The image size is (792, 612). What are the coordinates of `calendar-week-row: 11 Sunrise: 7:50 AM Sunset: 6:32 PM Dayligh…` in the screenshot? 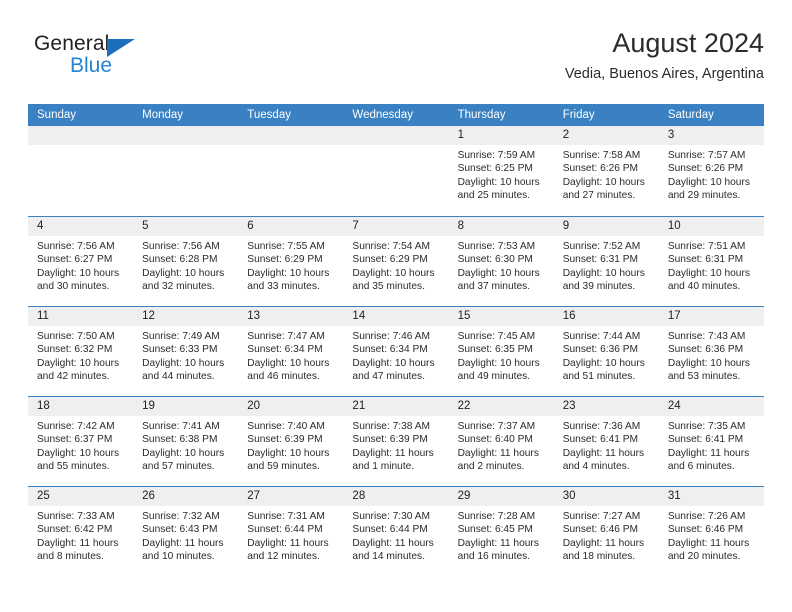 It's located at (396, 351).